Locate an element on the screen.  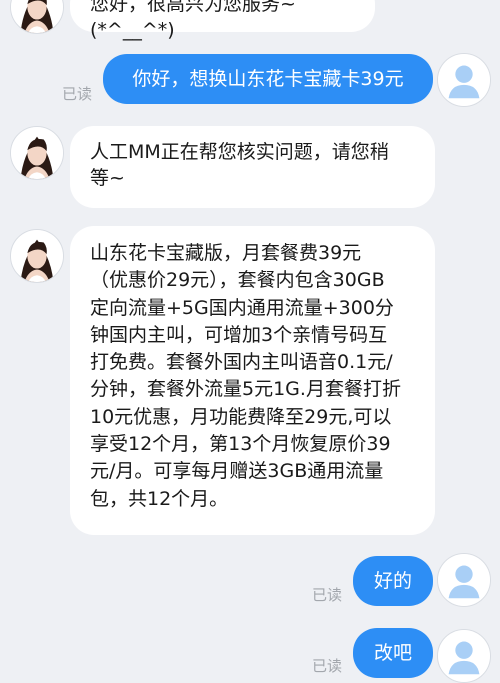
user-message: 好的 is located at coordinates (393, 581).